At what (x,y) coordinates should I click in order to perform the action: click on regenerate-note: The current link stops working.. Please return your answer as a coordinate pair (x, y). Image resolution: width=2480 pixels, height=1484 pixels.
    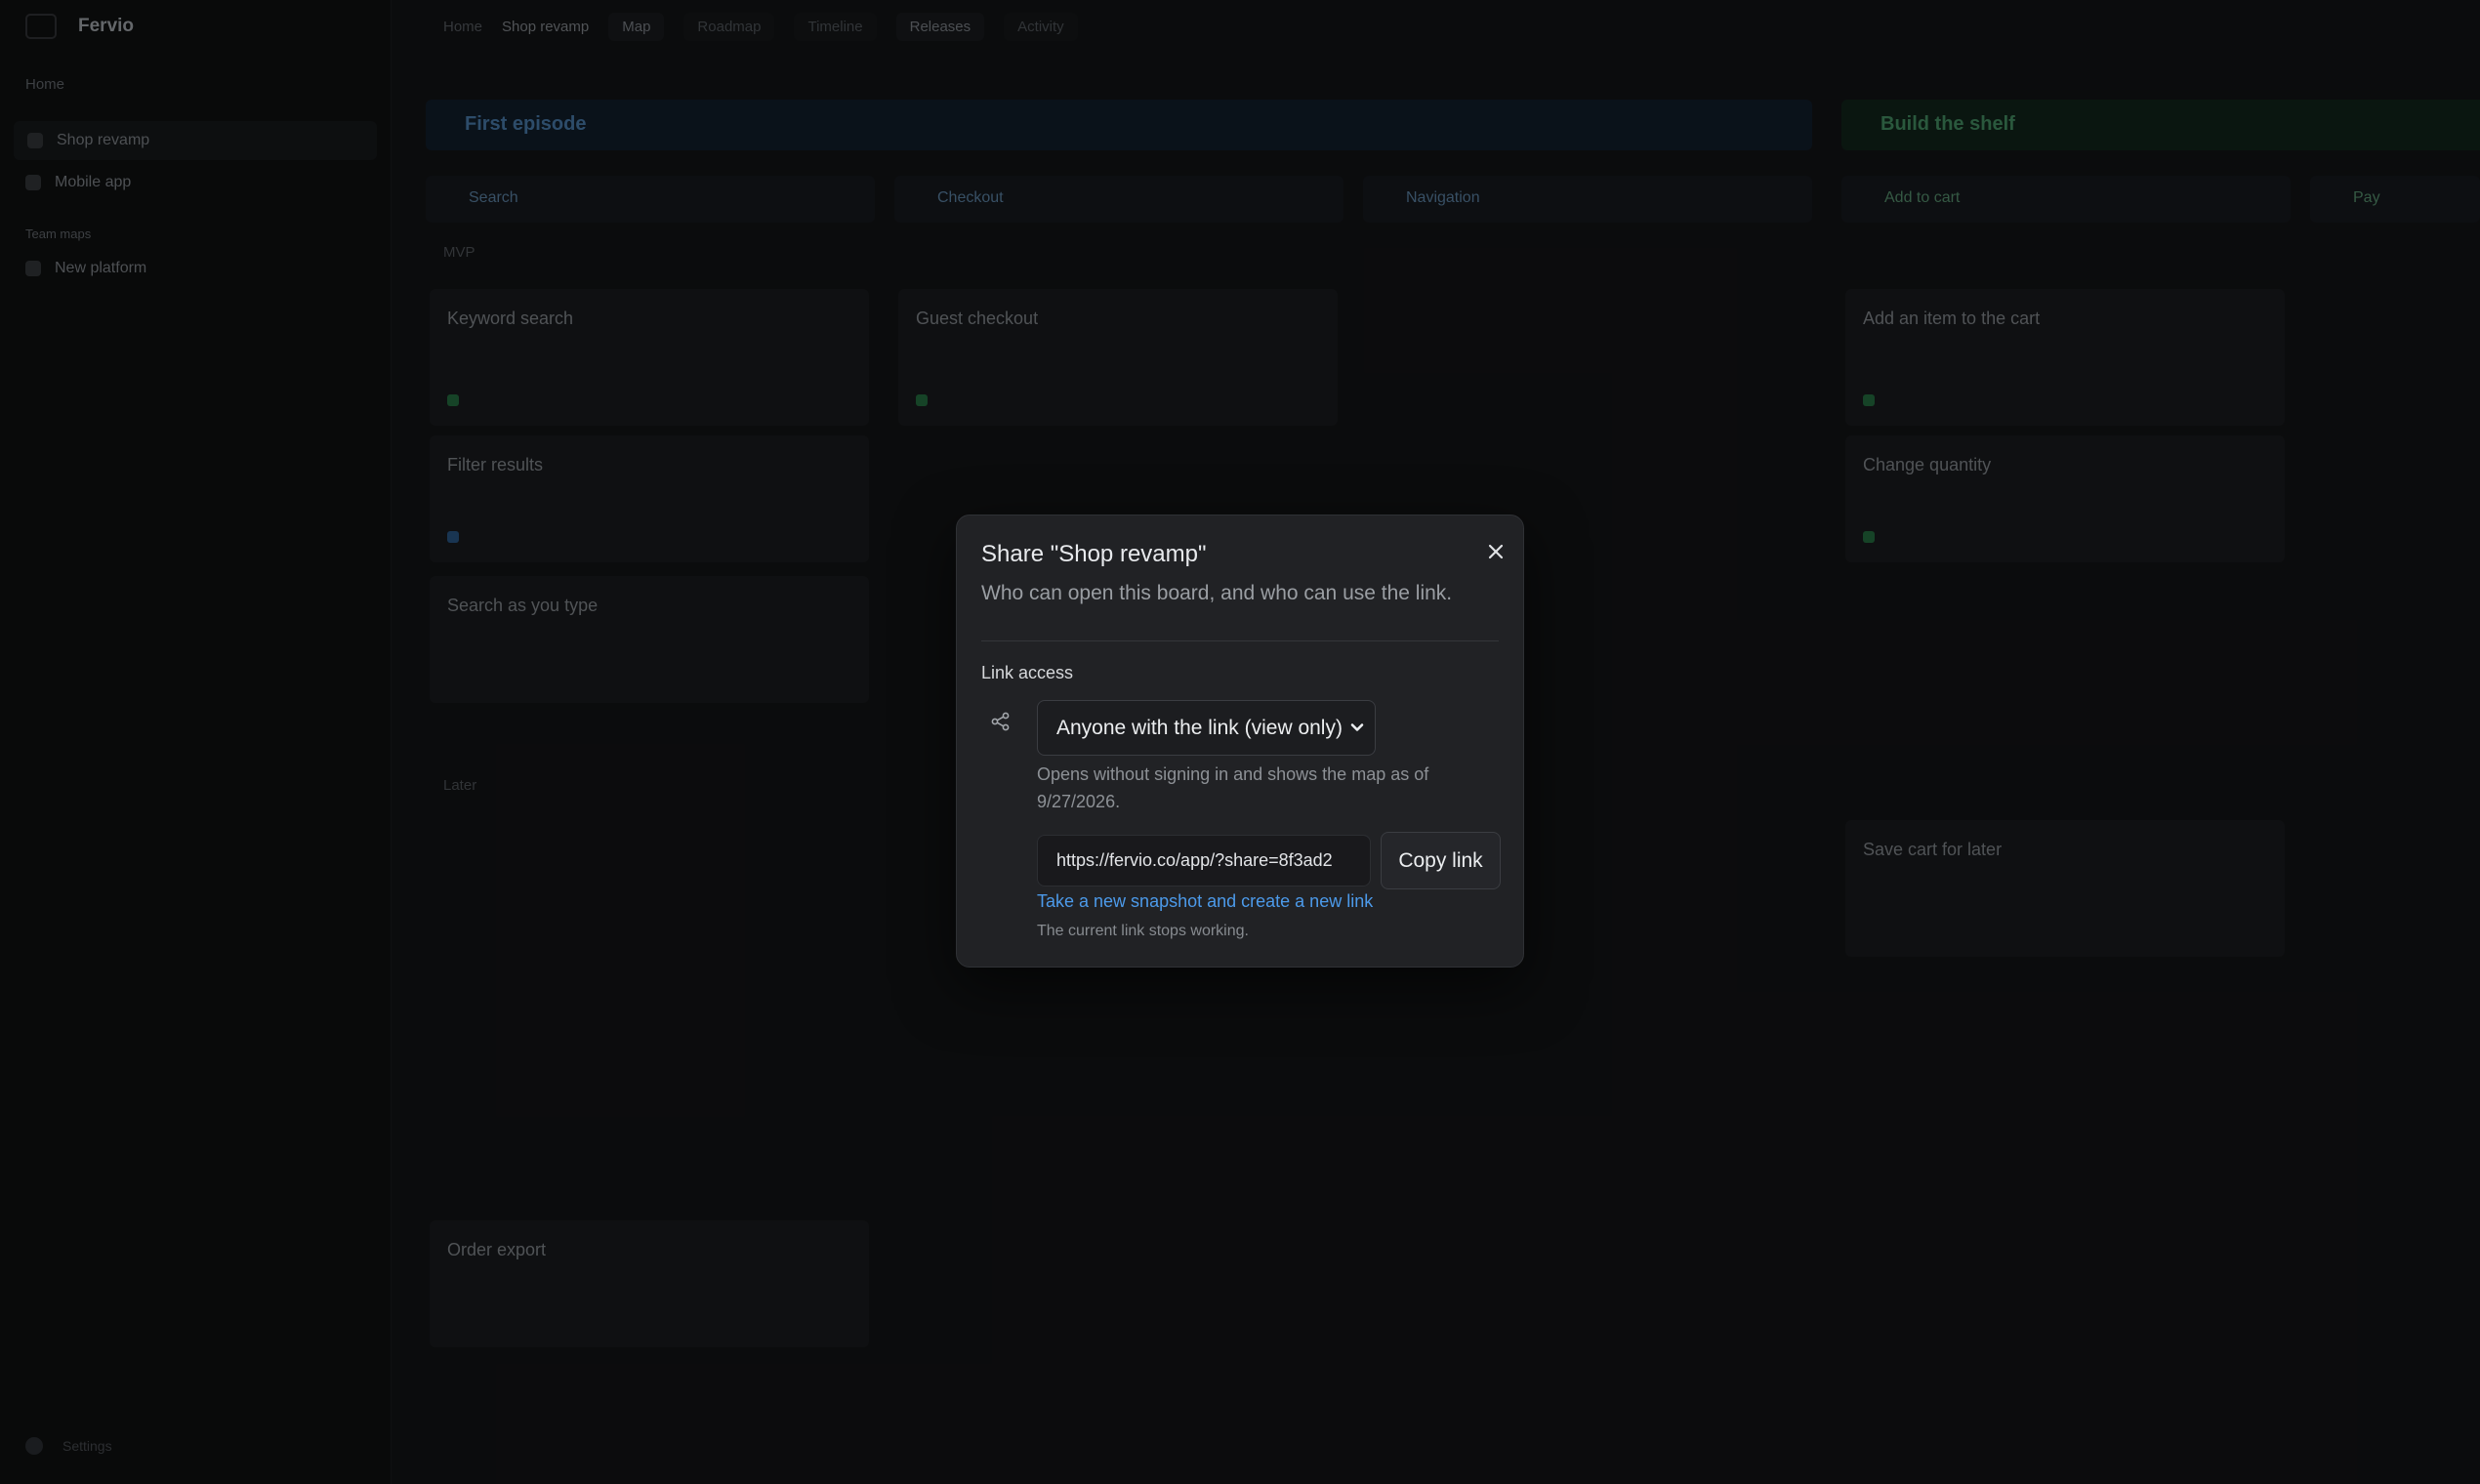
    Looking at the image, I should click on (1143, 931).